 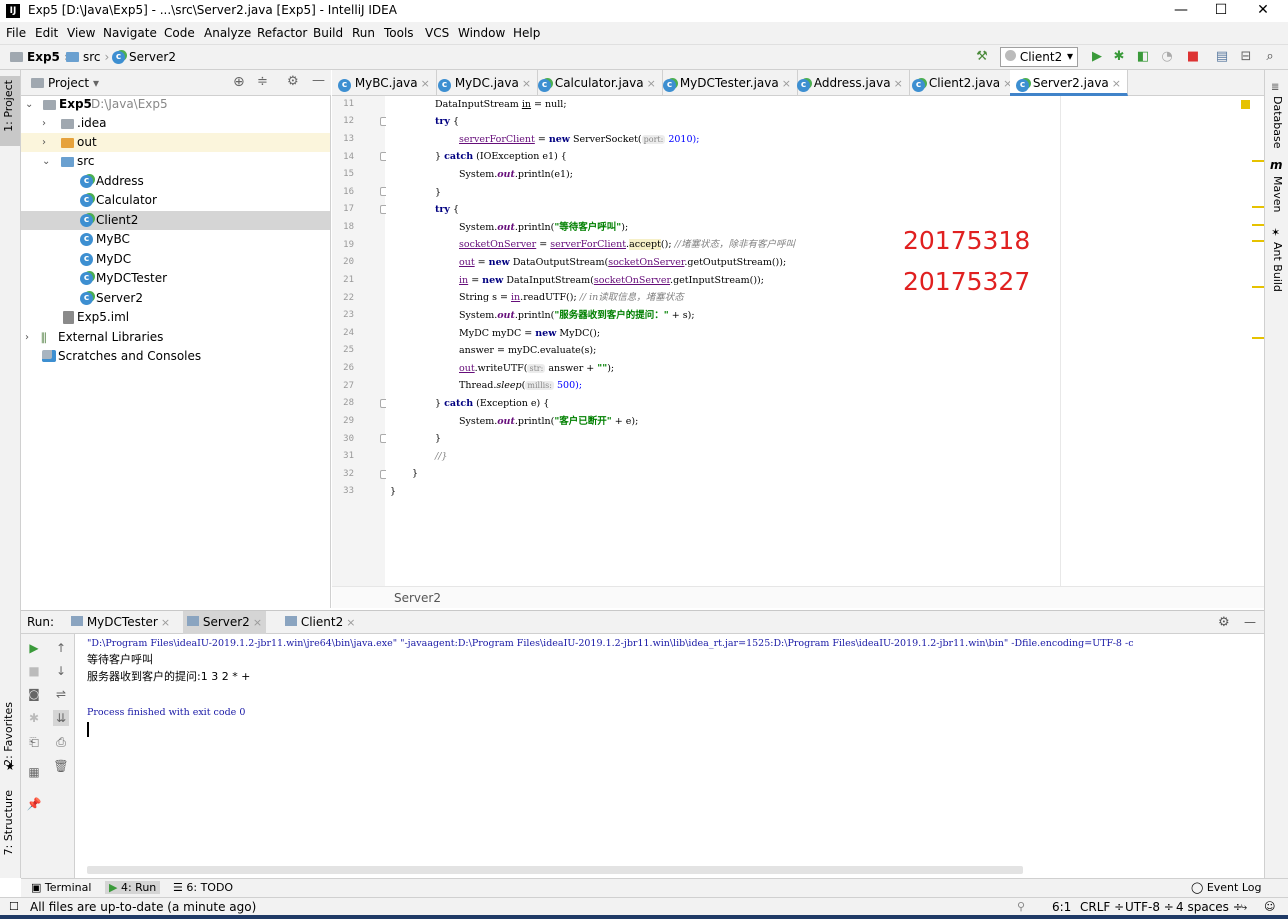 What do you see at coordinates (61, 671) in the screenshot?
I see `down-arrow-icon: ↓` at bounding box center [61, 671].